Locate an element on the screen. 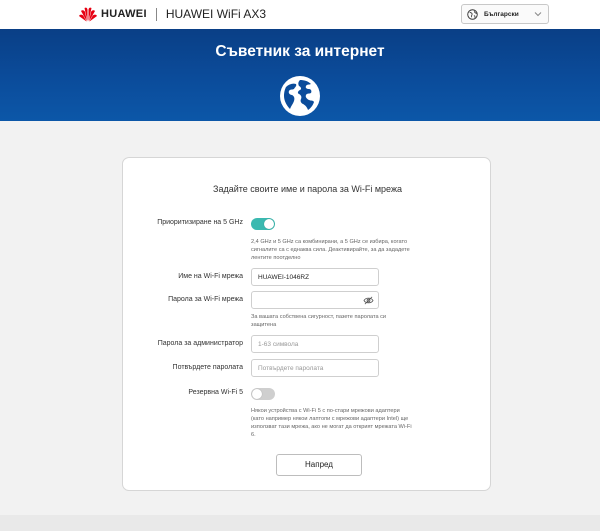 The width and height of the screenshot is (600, 531). wifi-name-value: HUAWEI-1046RZ is located at coordinates (284, 277).